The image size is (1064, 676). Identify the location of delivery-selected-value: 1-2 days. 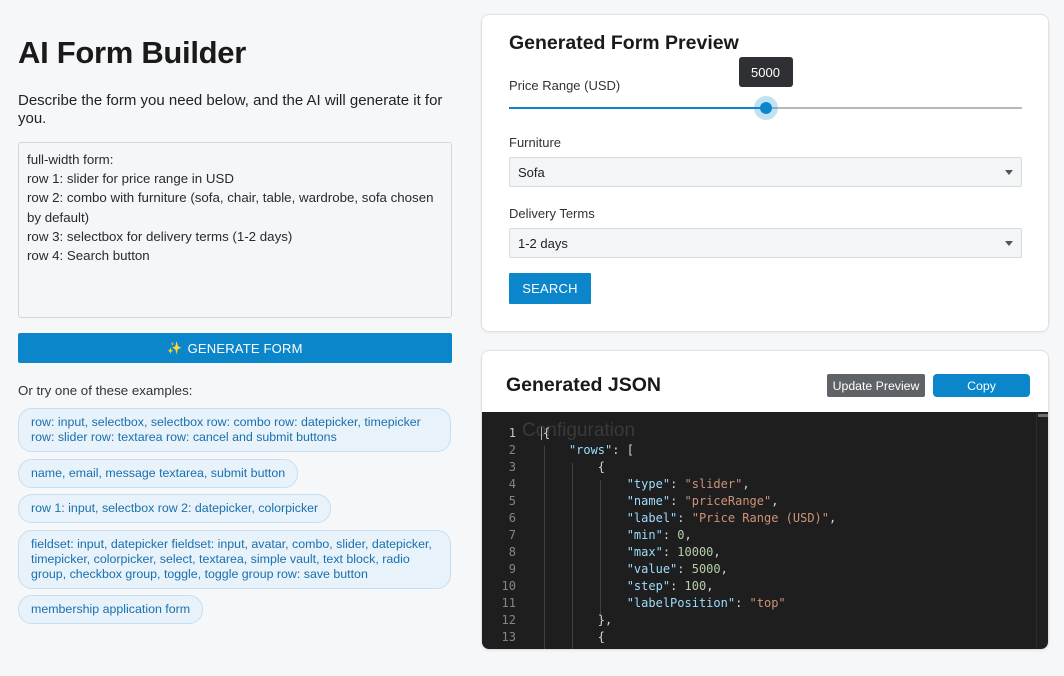
(543, 243).